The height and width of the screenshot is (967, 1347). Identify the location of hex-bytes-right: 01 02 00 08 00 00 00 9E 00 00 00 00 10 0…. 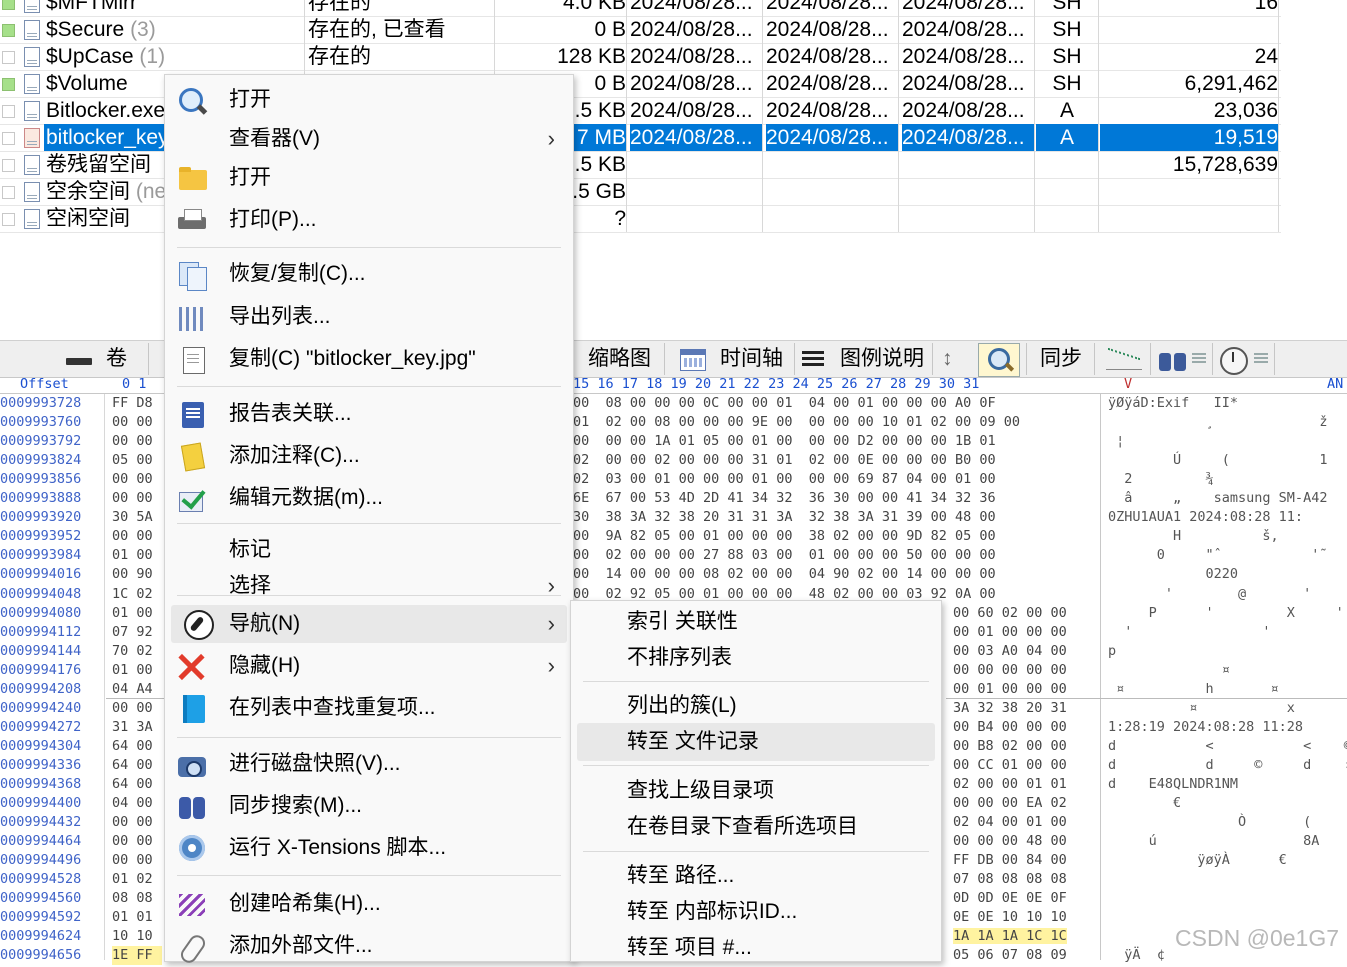
(797, 422).